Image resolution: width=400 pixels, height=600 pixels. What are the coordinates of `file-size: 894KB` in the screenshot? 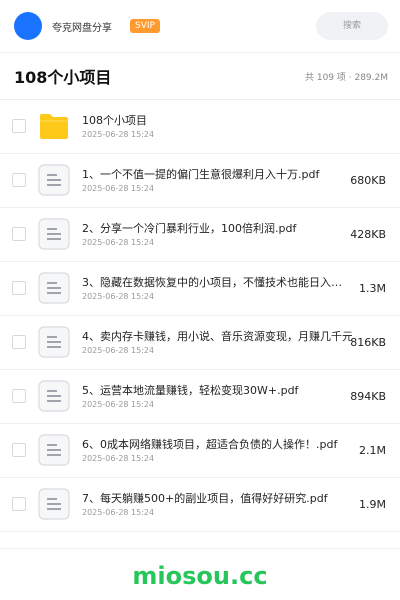 It's located at (368, 396).